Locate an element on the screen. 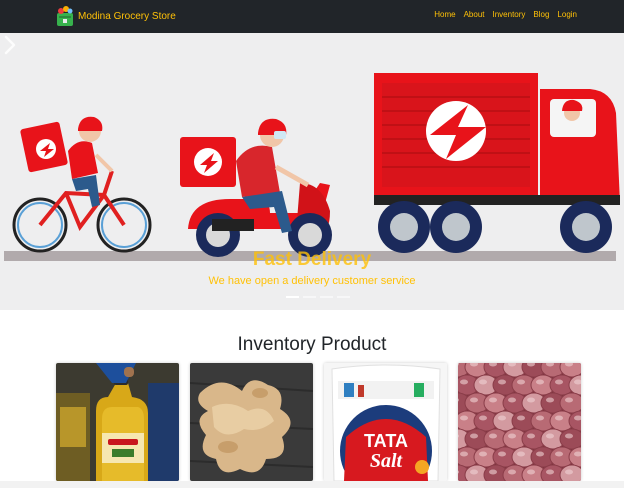 The image size is (624, 488). product-card-onions is located at coordinates (519, 422).